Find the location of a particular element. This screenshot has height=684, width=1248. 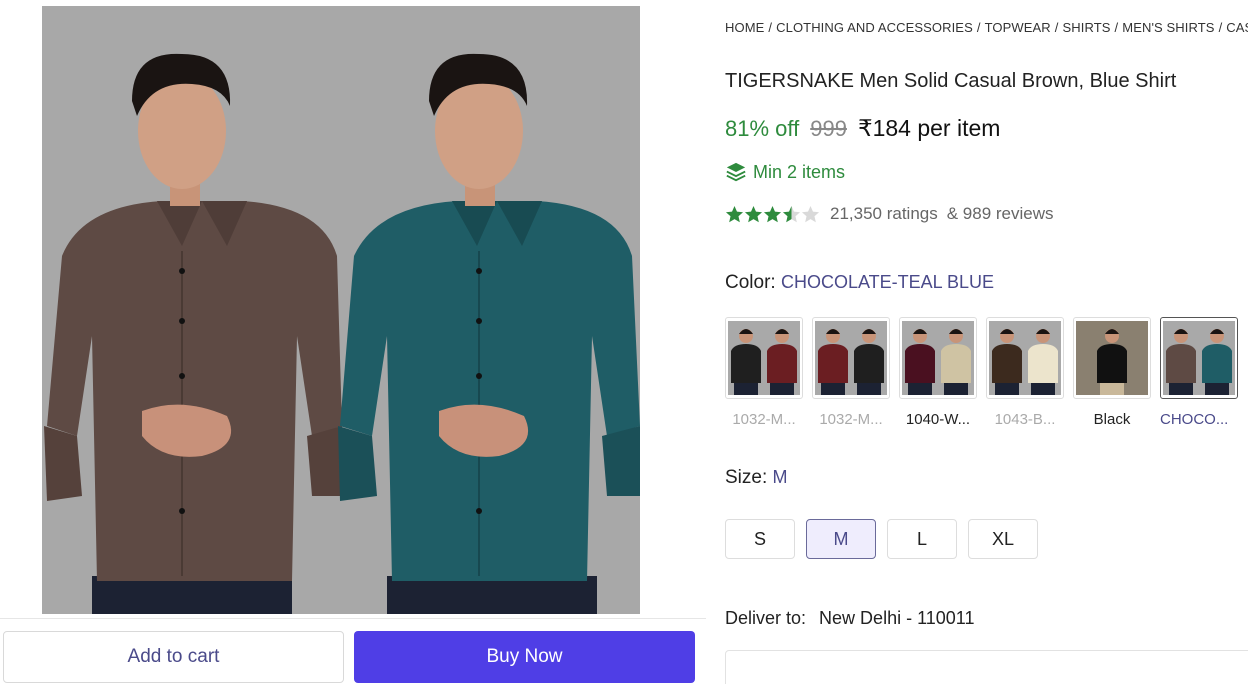

breadcrumb-topwear: TOPWEAR is located at coordinates (1018, 27).